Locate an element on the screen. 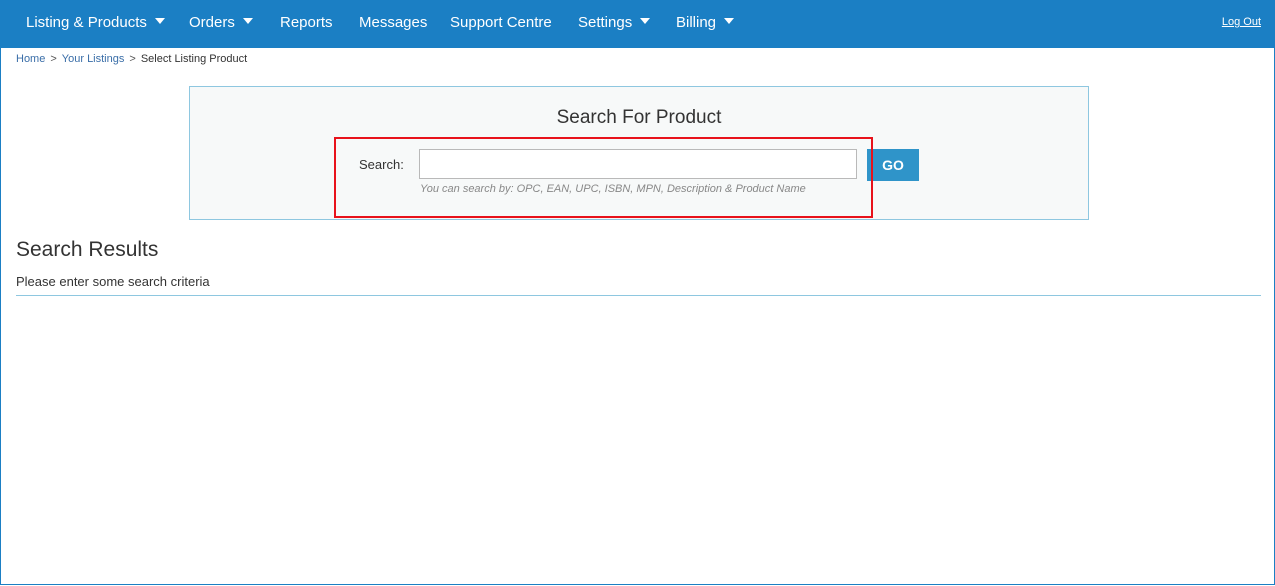 The width and height of the screenshot is (1275, 586). search-label: Search: is located at coordinates (381, 164).